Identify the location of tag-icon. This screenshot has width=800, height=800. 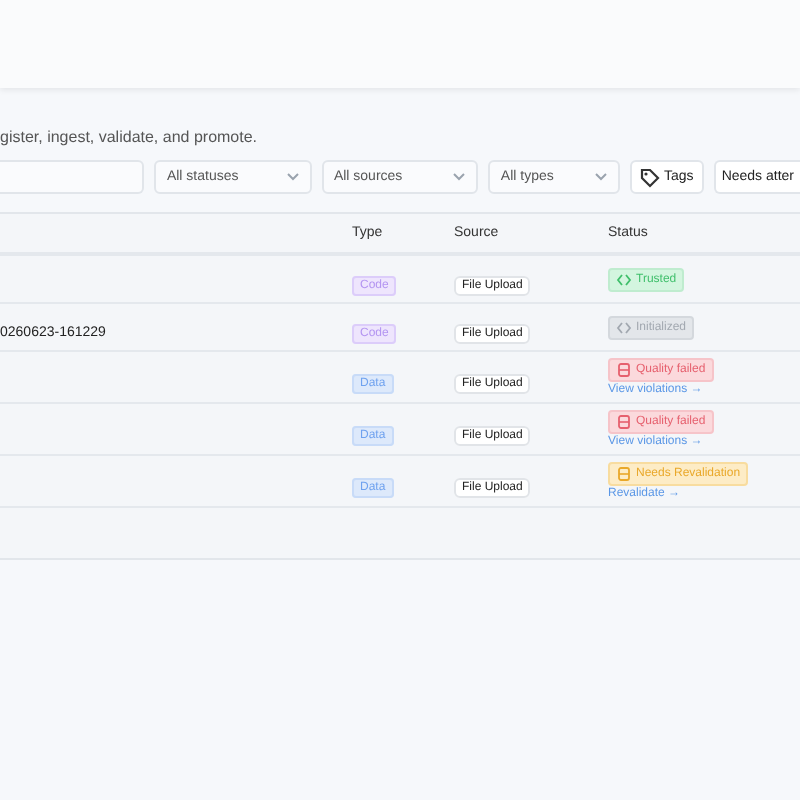
(650, 177).